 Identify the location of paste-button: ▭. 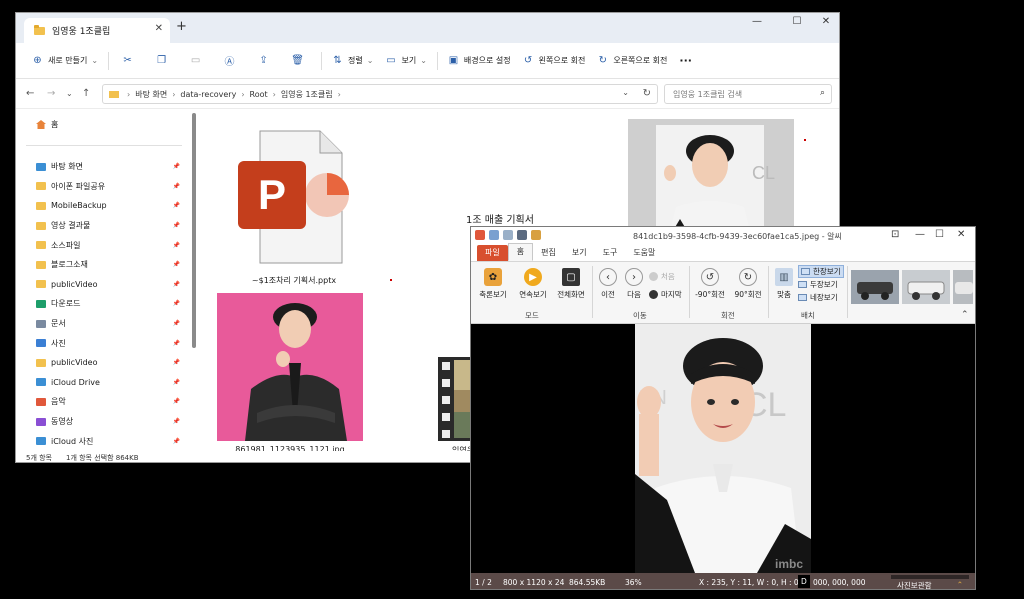
(198, 61).